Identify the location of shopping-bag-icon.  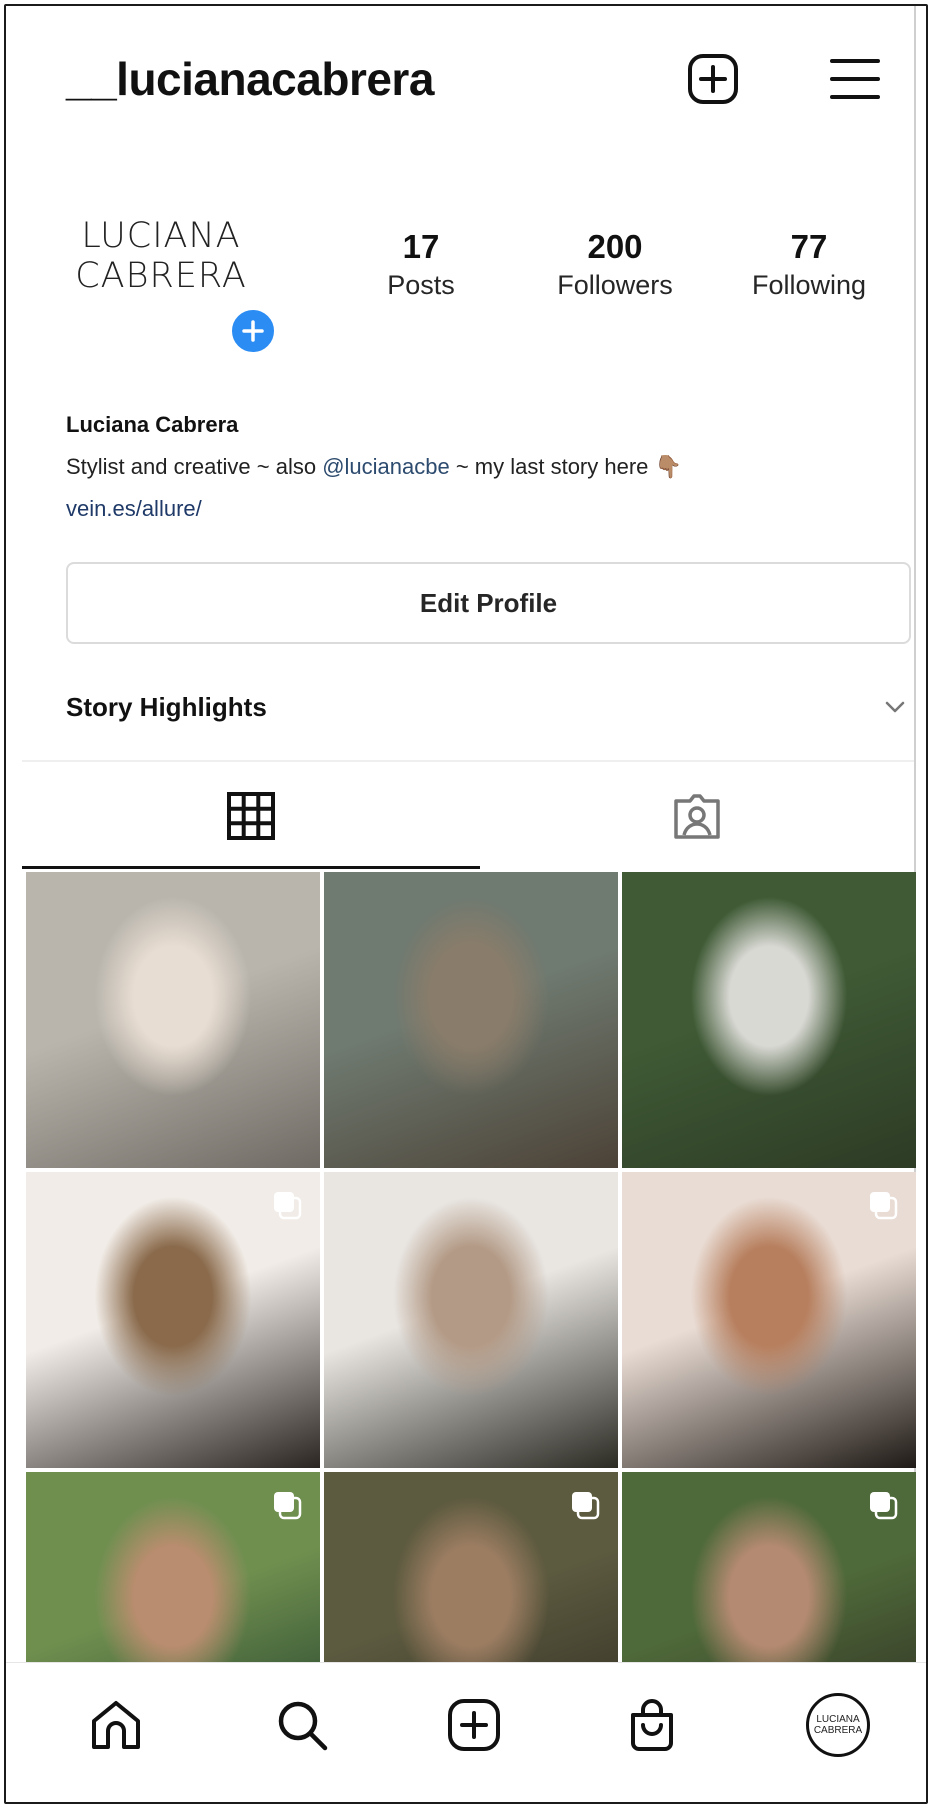
(652, 1725).